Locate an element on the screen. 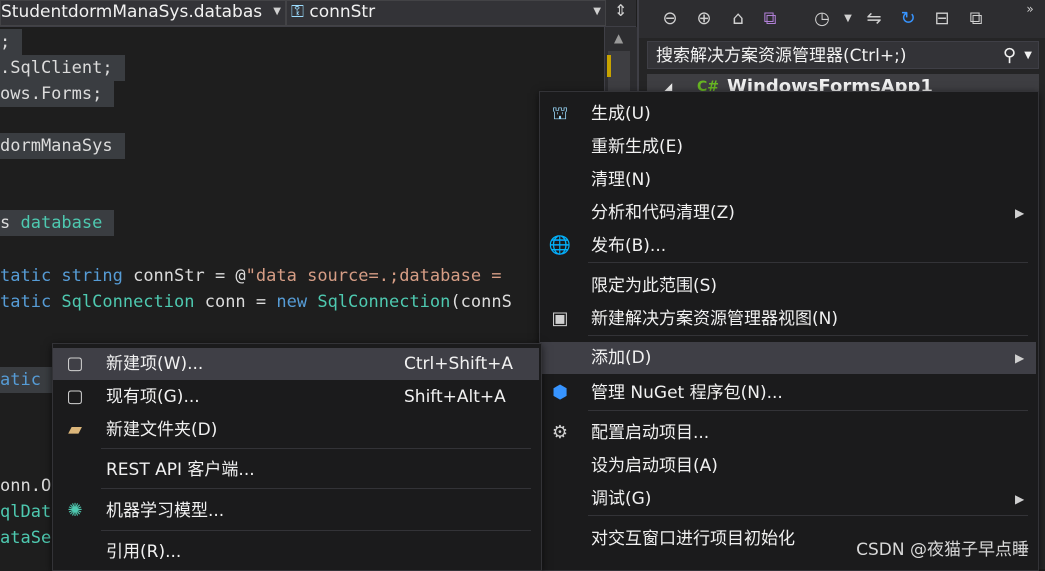  code-line: s database is located at coordinates (57, 223).